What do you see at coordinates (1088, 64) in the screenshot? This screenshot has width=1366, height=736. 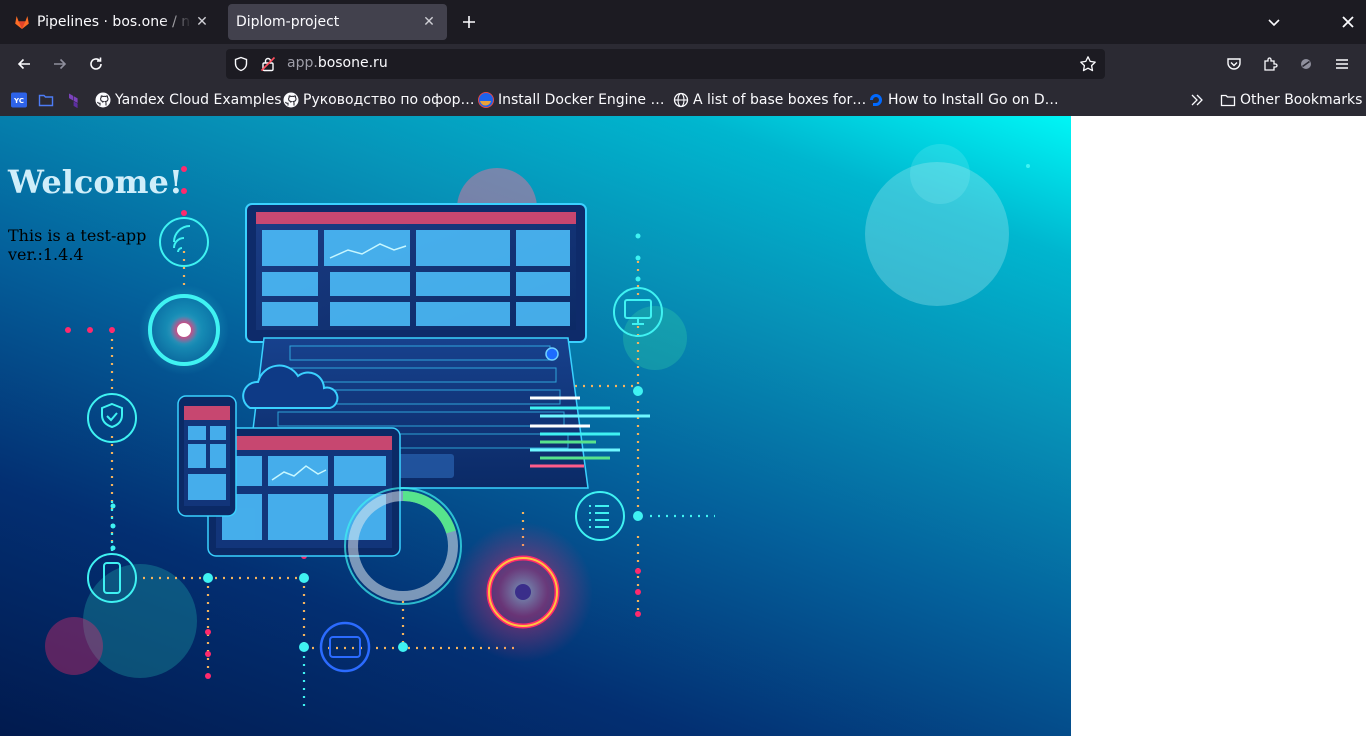 I see `star-icon` at bounding box center [1088, 64].